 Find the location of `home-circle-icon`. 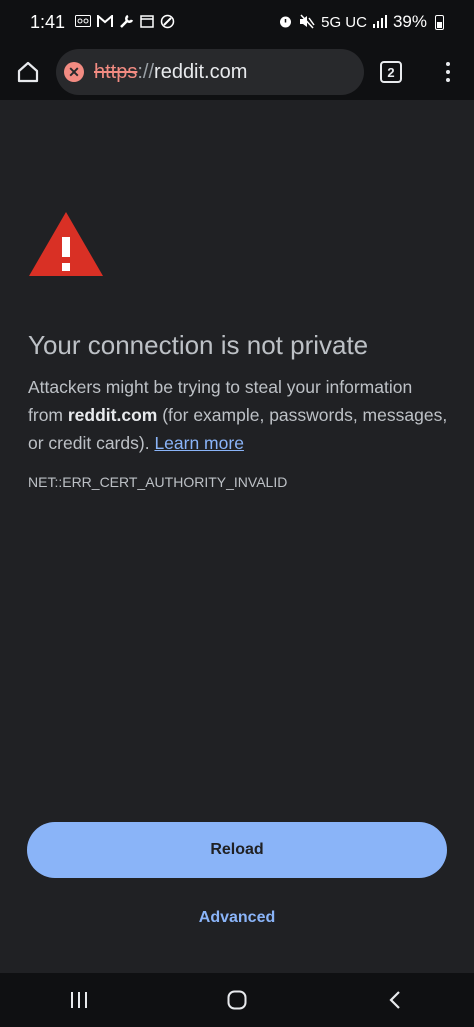

home-circle-icon is located at coordinates (237, 1000).